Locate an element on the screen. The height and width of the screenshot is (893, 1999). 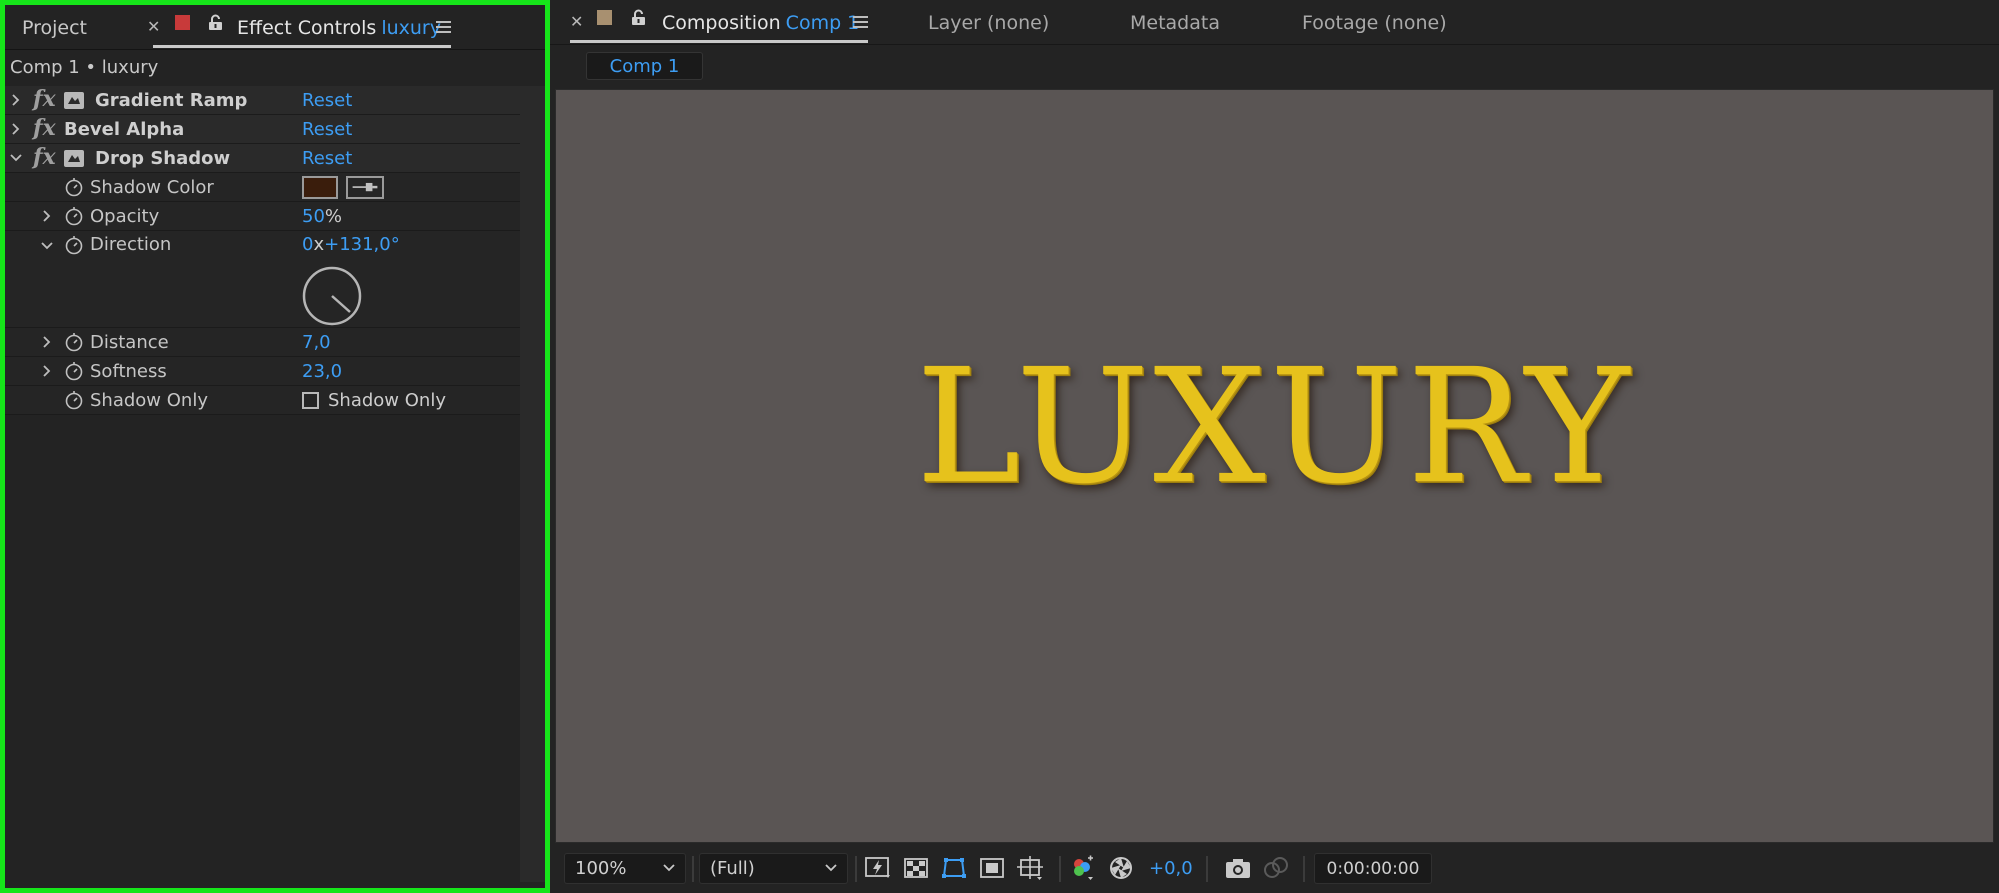
property-row-shadow-color: Shadow Color is located at coordinates (262, 187).